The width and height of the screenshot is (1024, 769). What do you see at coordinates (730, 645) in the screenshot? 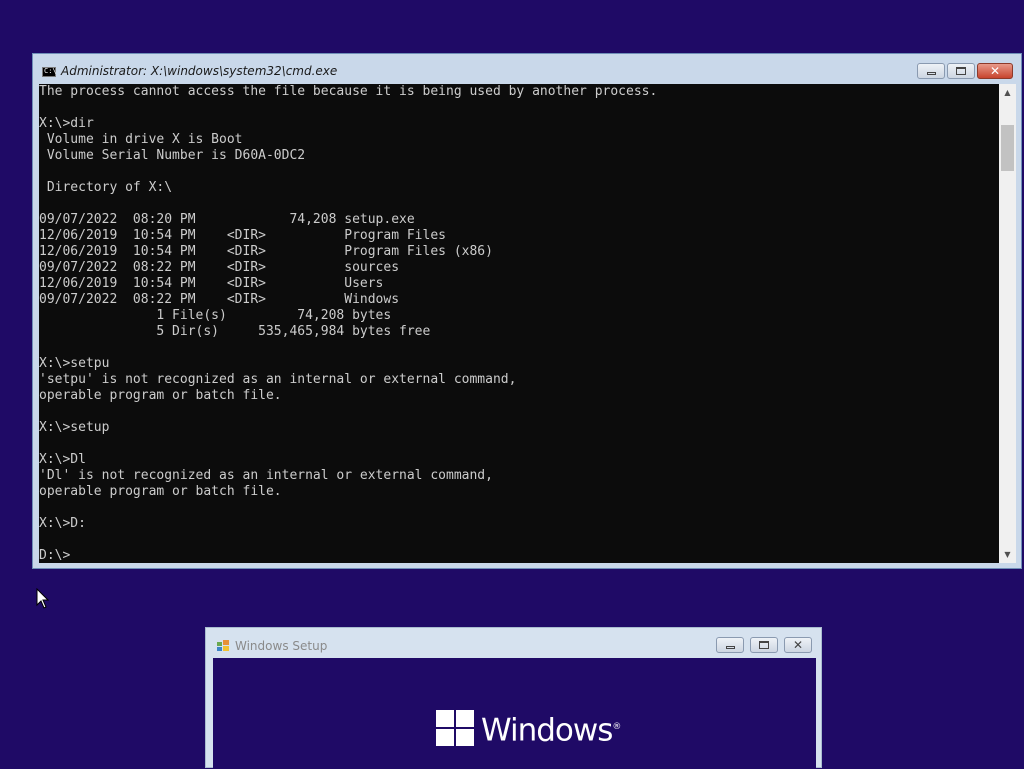
I see `setup-minimize-button` at bounding box center [730, 645].